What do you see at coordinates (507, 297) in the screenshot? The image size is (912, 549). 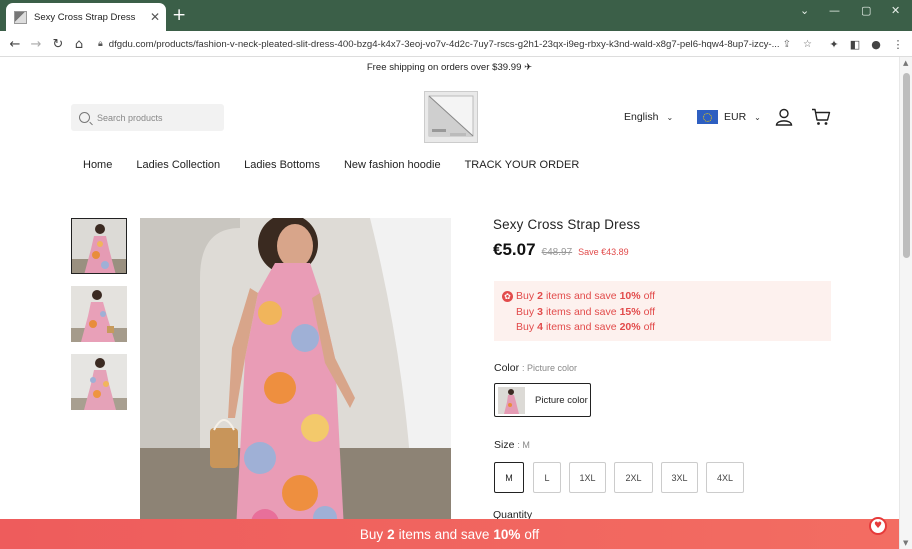 I see `gift-icon: ✿` at bounding box center [507, 297].